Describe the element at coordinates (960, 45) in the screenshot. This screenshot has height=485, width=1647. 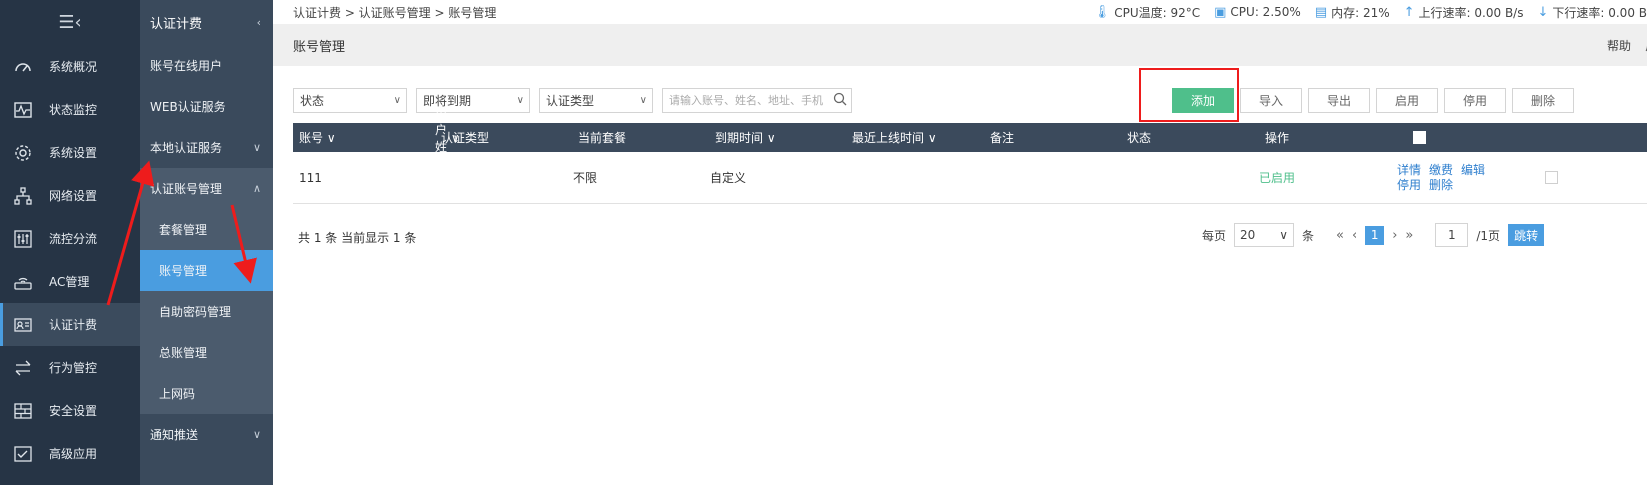
I see `page-header: 账号管理 帮助 反` at that location.